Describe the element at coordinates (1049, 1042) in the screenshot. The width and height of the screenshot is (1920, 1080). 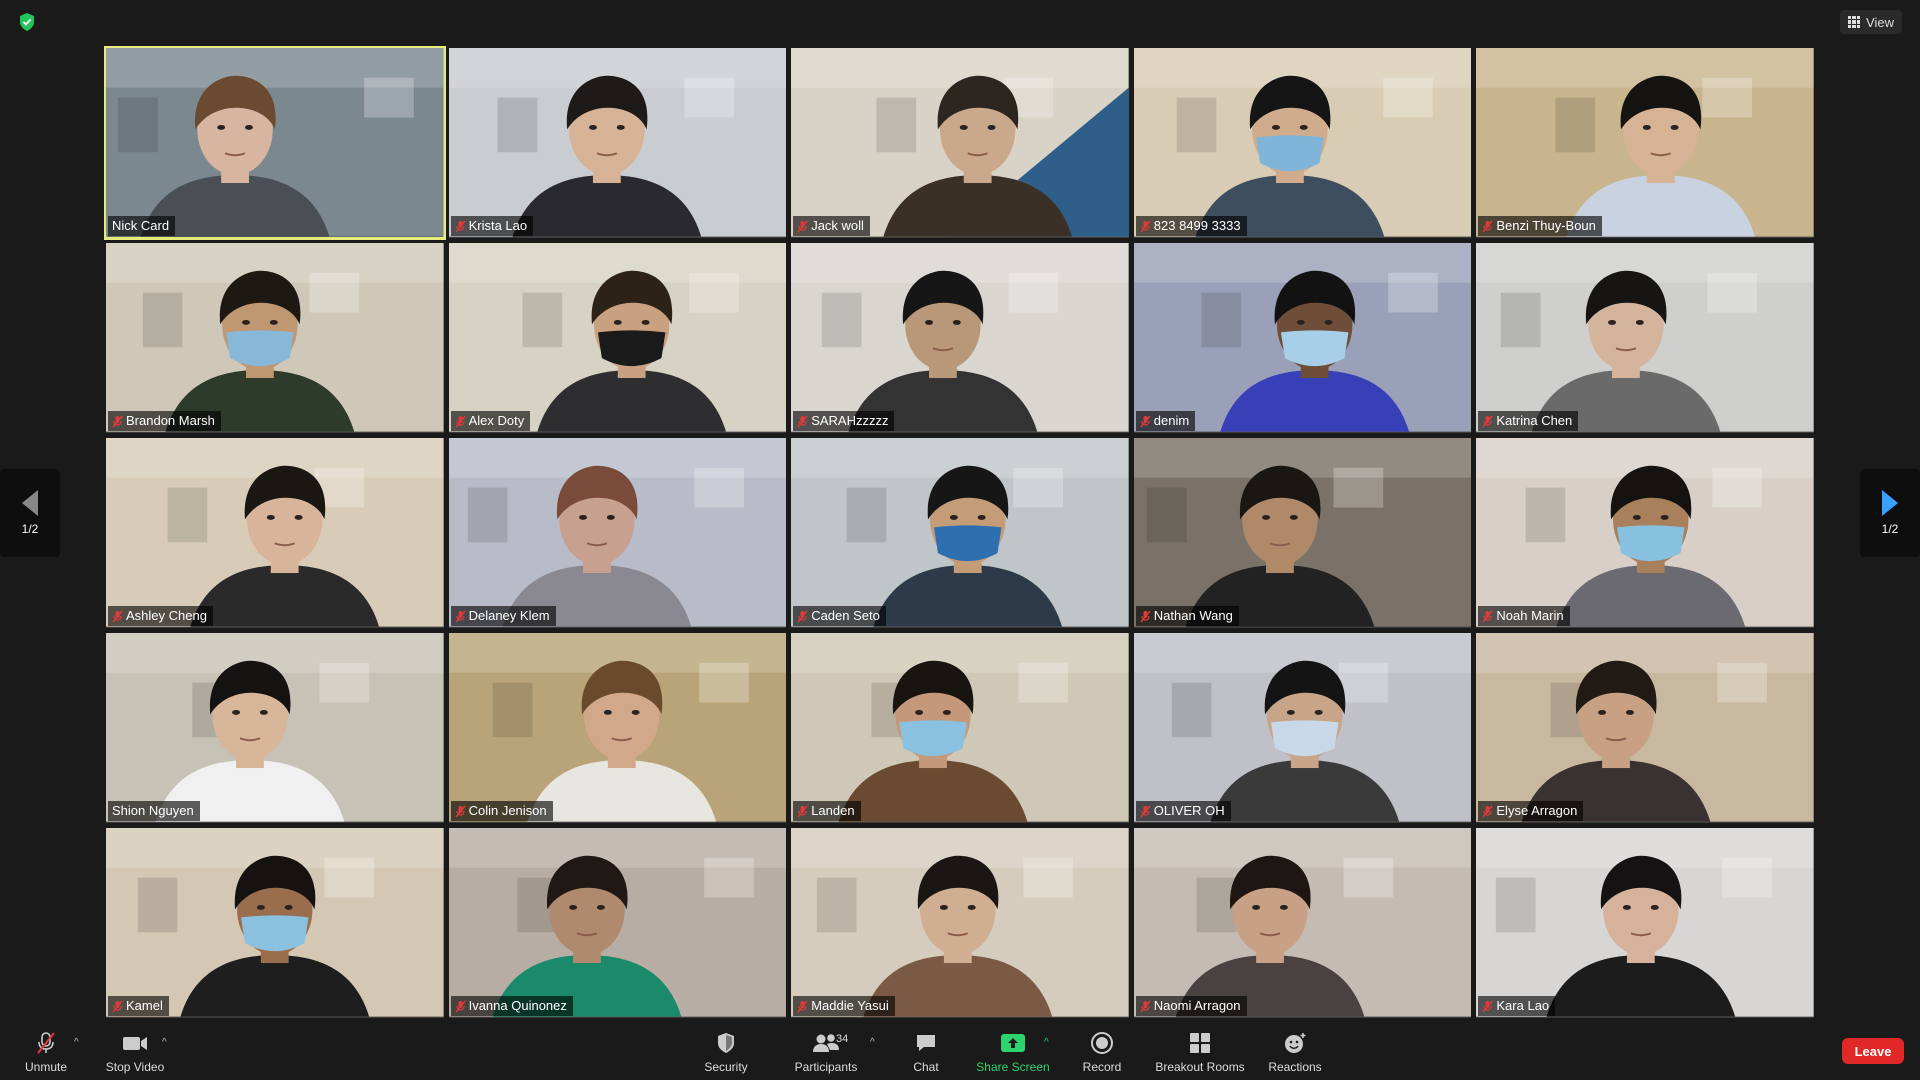
I see `share-options-caret: ^` at that location.